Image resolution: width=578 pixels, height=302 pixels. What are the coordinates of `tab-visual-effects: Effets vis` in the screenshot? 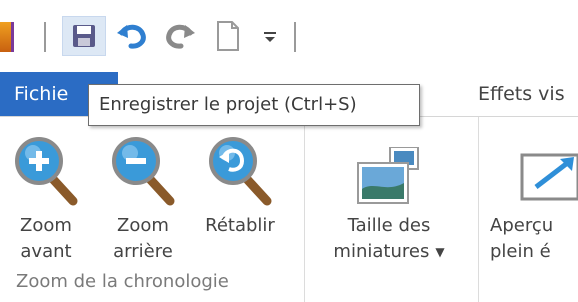 It's located at (521, 94).